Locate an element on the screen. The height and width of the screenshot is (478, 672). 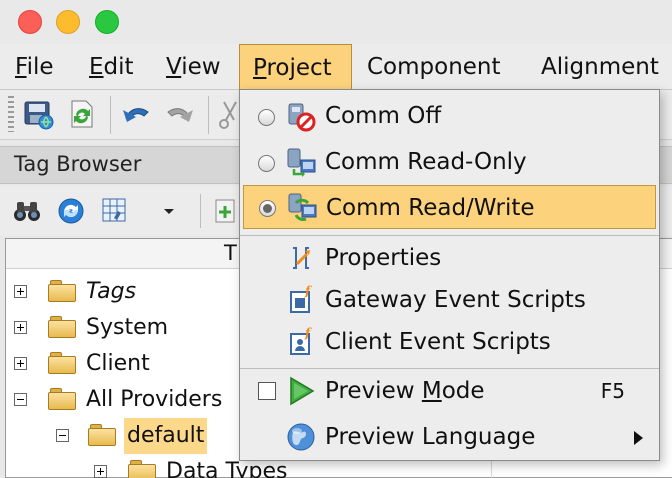
menu-component-label: Component is located at coordinates (434, 67).